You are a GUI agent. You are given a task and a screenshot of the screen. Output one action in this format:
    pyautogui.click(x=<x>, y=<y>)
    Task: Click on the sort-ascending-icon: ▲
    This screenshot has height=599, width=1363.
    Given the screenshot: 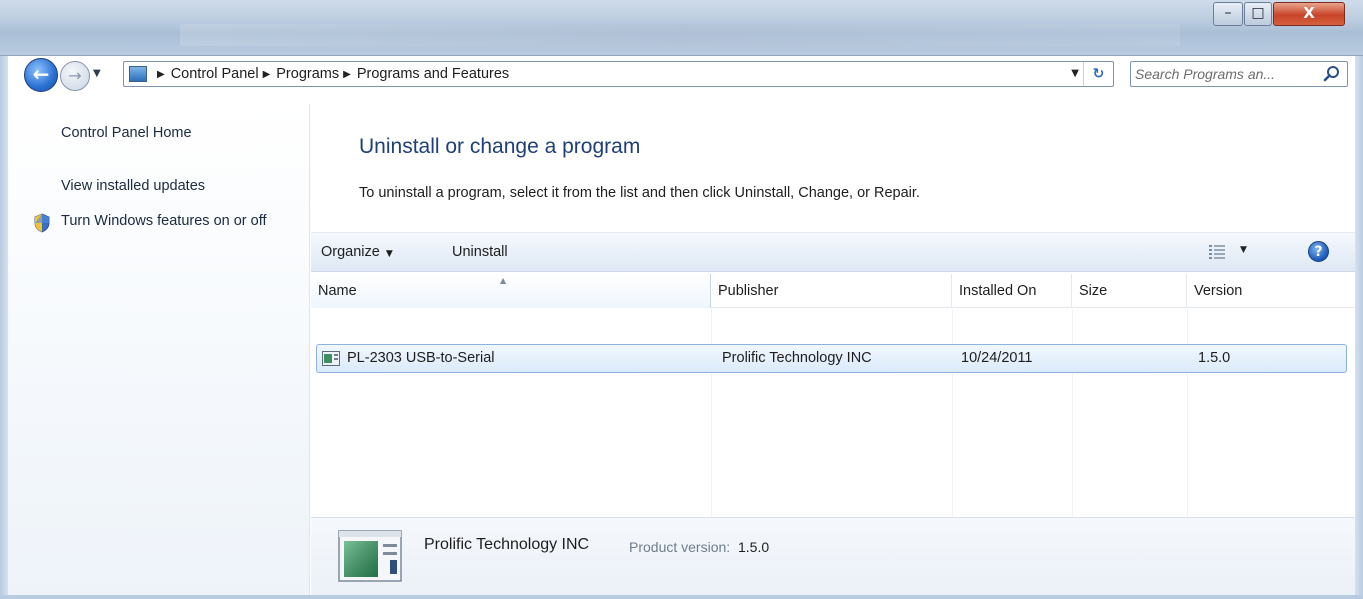 What is the action you would take?
    pyautogui.click(x=503, y=280)
    